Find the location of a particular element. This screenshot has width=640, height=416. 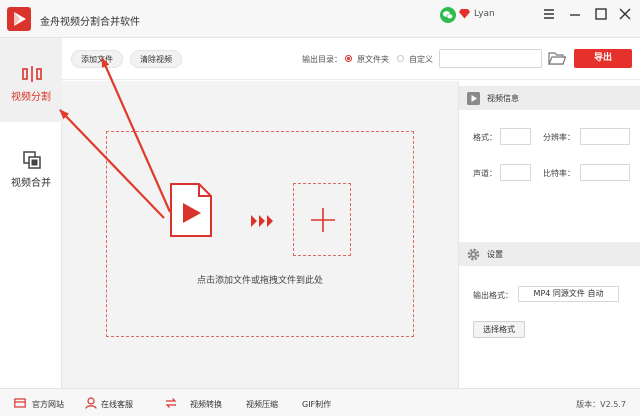

merge-icon is located at coordinates (32, 160).